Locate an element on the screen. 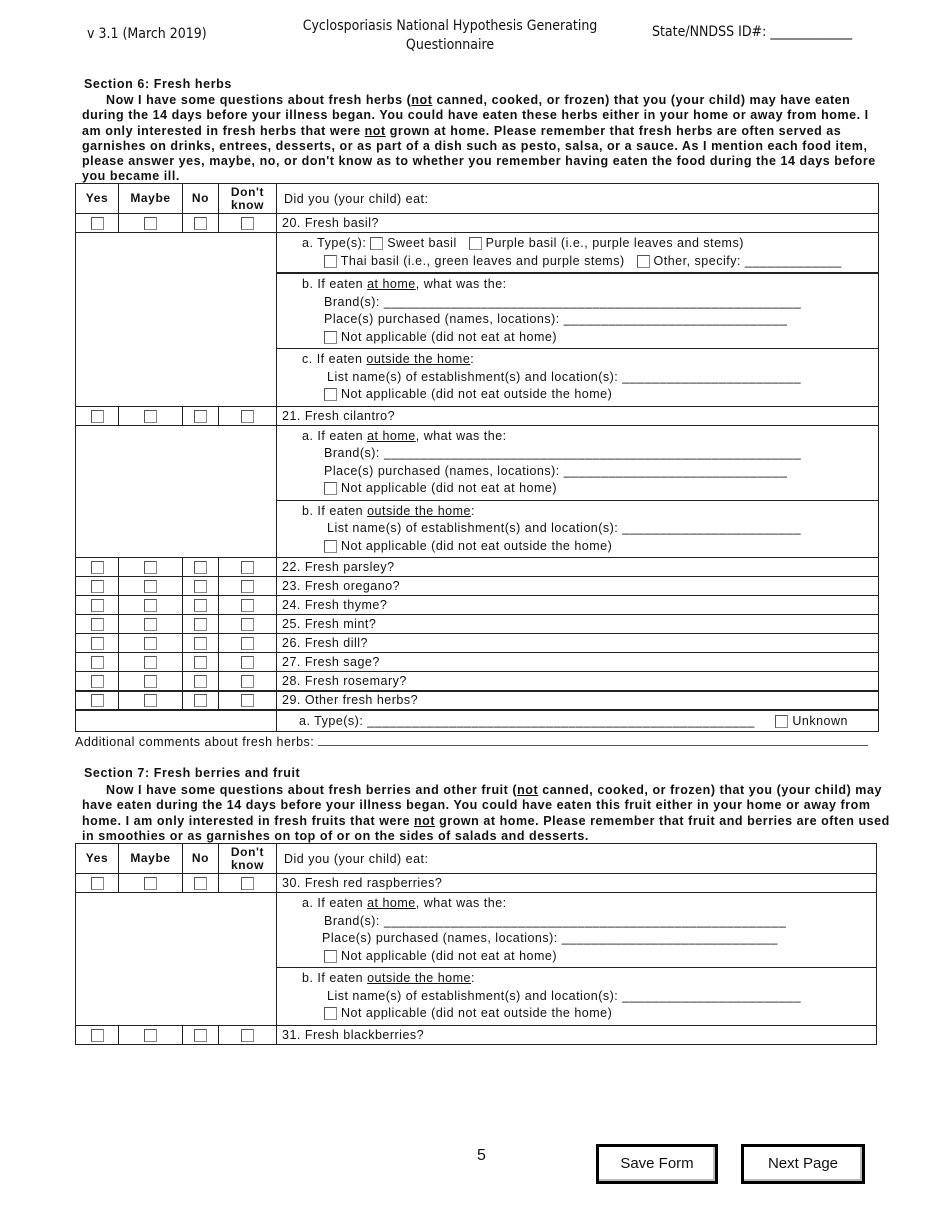 The height and width of the screenshot is (1230, 950). q24-maybe-checkbox is located at coordinates (150, 606).